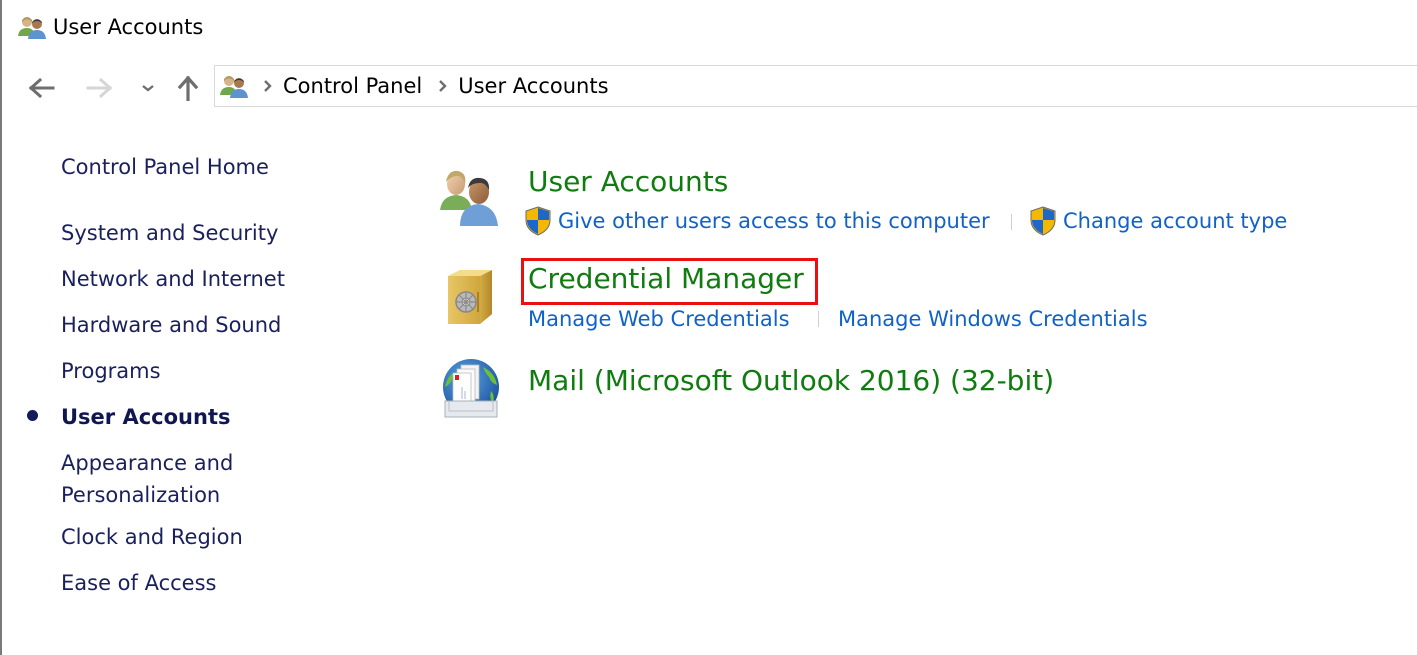 Image resolution: width=1417 pixels, height=655 pixels. I want to click on task-link-label: Manage Web Credentials, so click(659, 319).